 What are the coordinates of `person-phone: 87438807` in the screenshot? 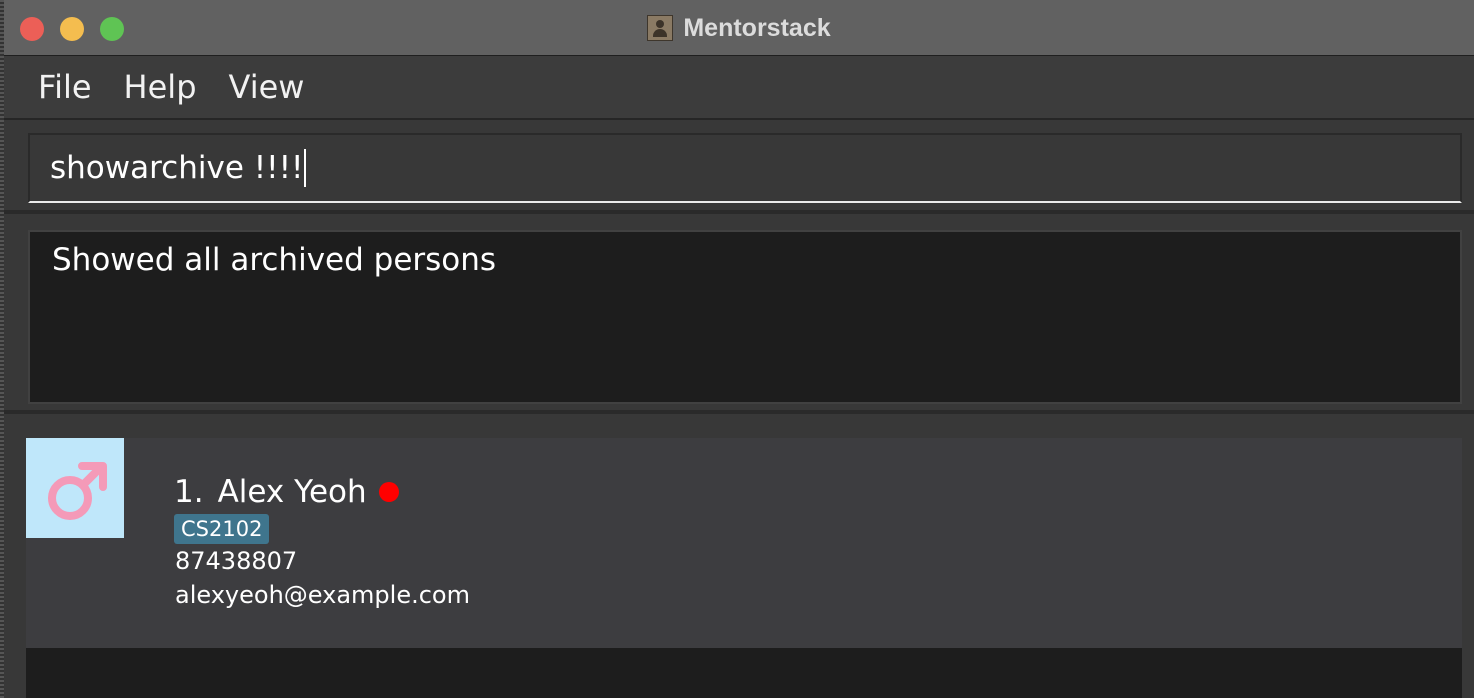 It's located at (236, 561).